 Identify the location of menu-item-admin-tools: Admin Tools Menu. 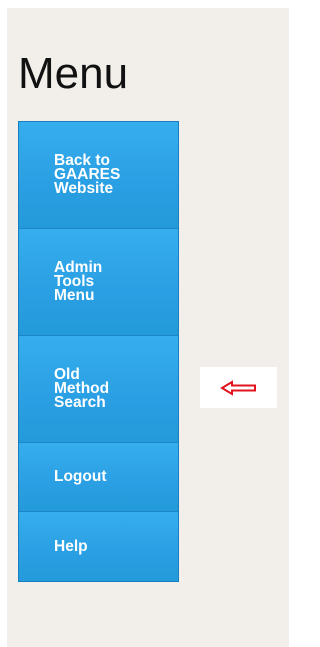
(98, 282).